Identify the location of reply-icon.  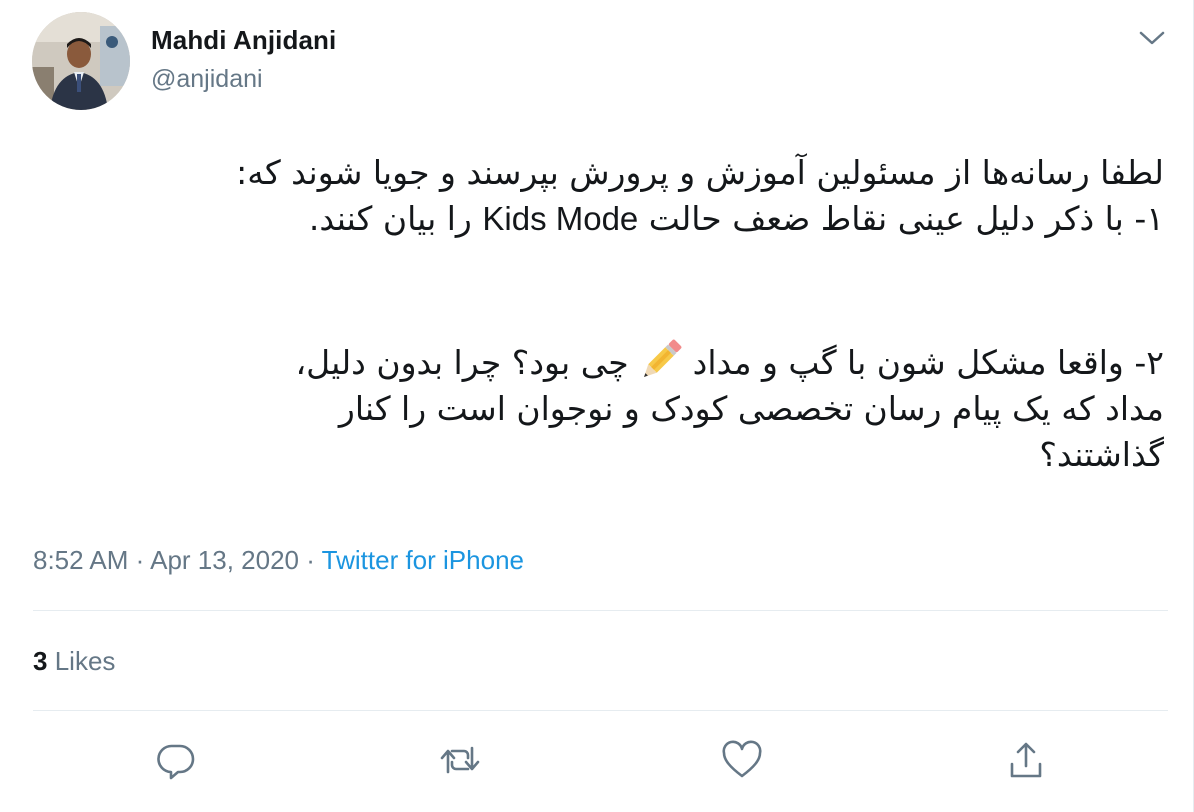
(176, 760).